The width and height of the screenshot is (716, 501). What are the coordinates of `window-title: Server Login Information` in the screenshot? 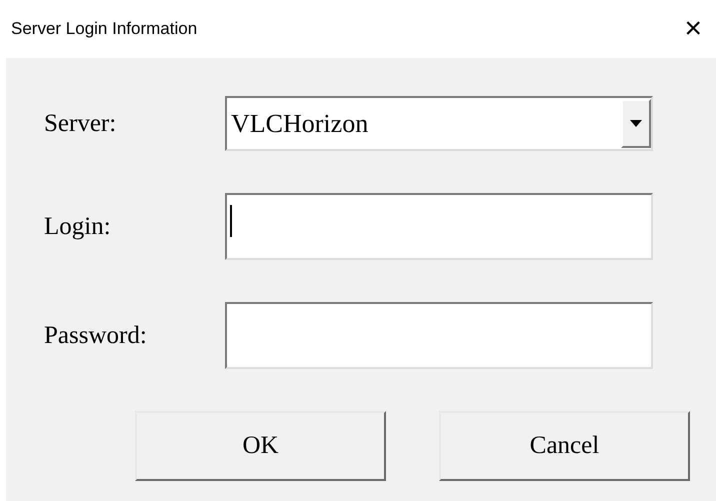 It's located at (104, 29).